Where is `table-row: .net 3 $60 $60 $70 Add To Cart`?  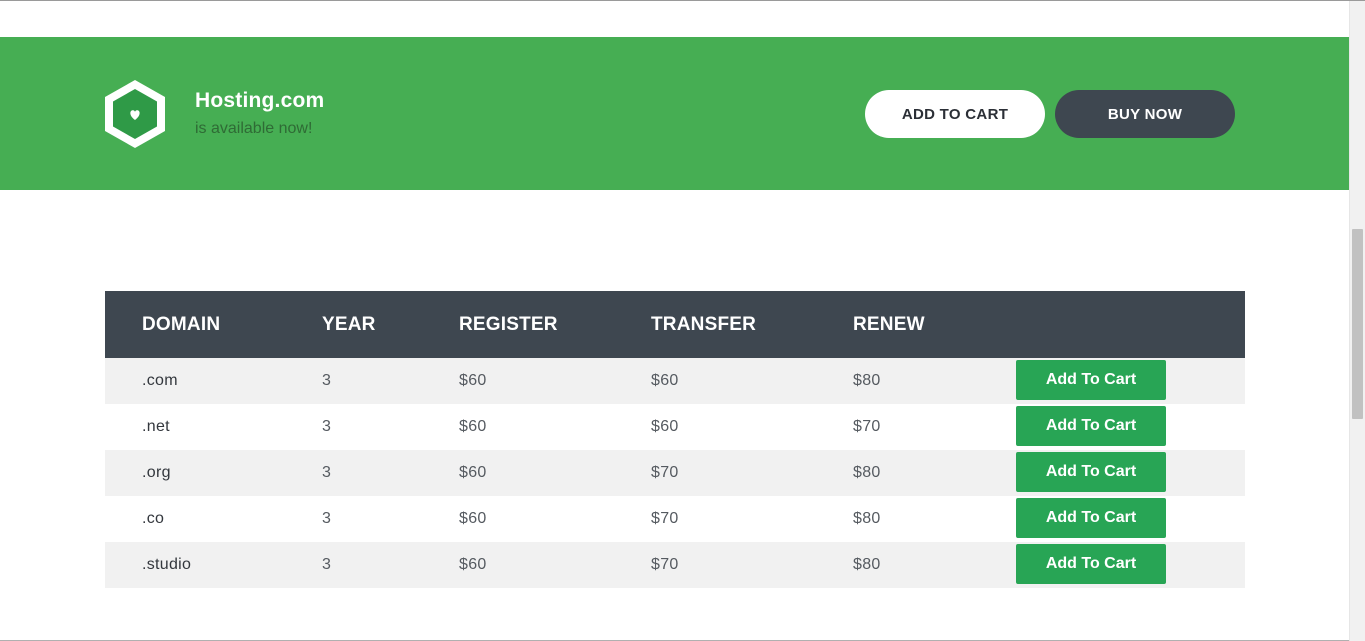
table-row: .net 3 $60 $60 $70 Add To Cart is located at coordinates (675, 427).